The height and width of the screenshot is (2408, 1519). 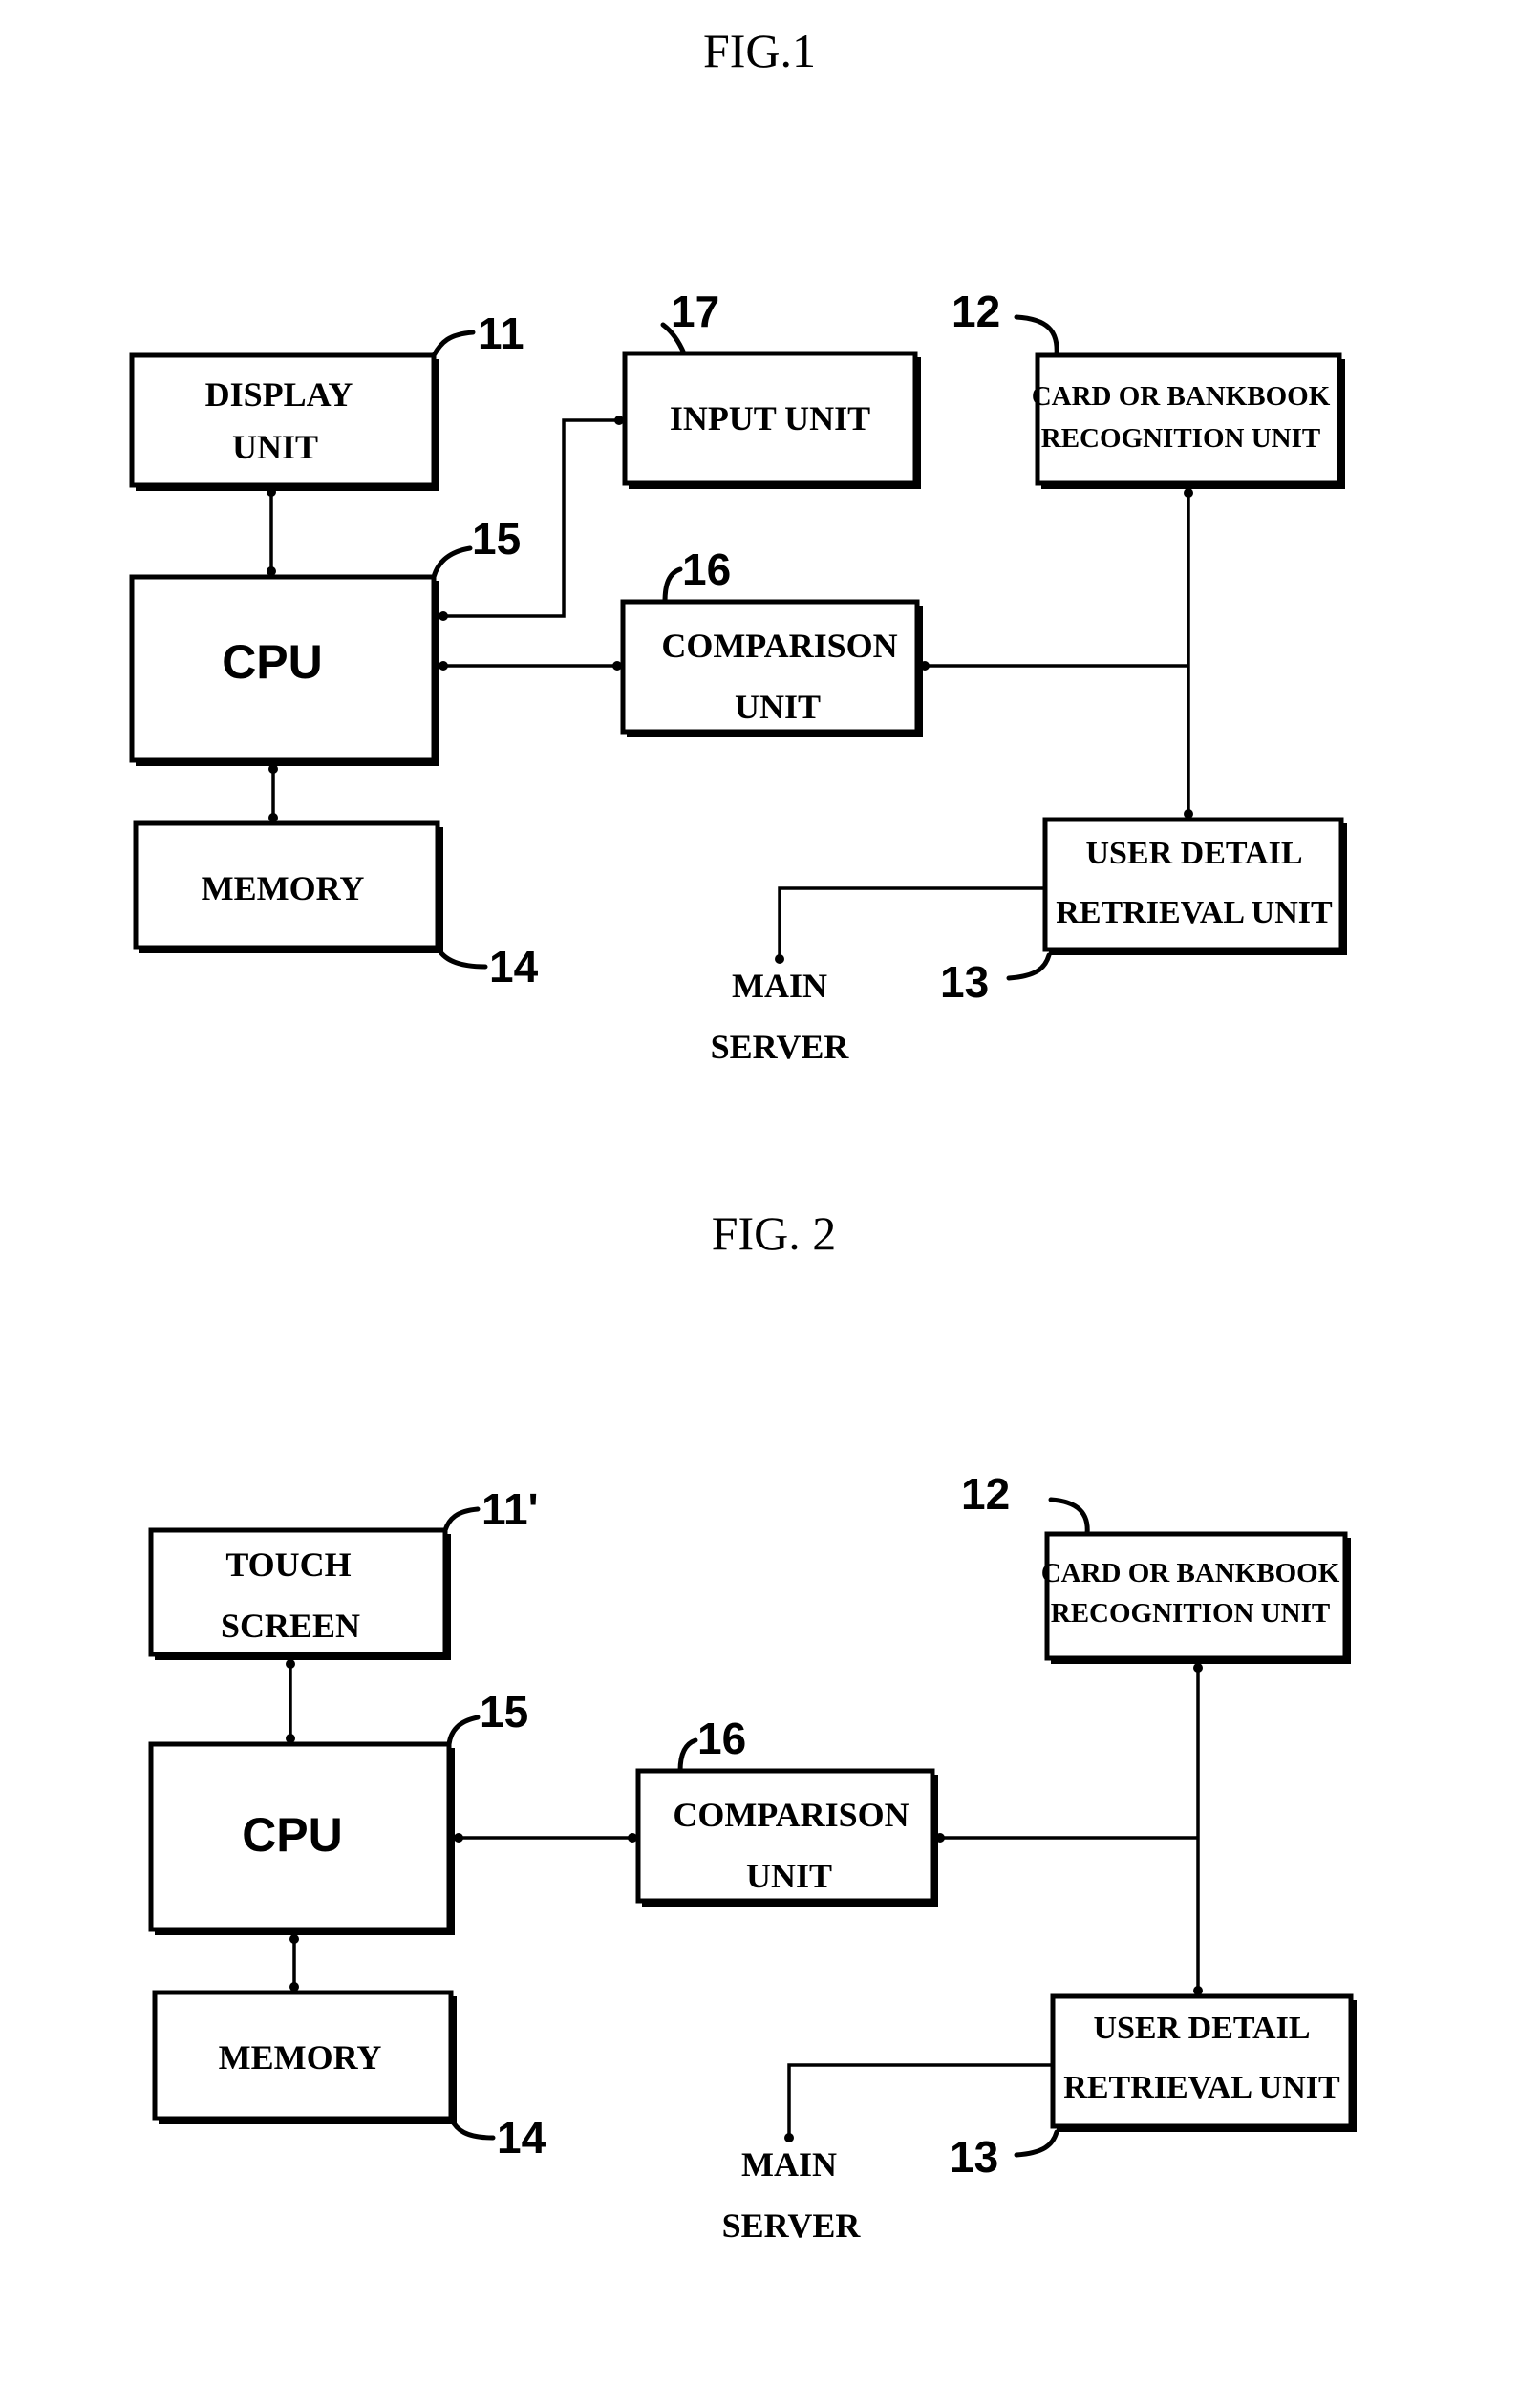 What do you see at coordinates (706, 569) in the screenshot?
I see `fig1-comparison-ref: 16` at bounding box center [706, 569].